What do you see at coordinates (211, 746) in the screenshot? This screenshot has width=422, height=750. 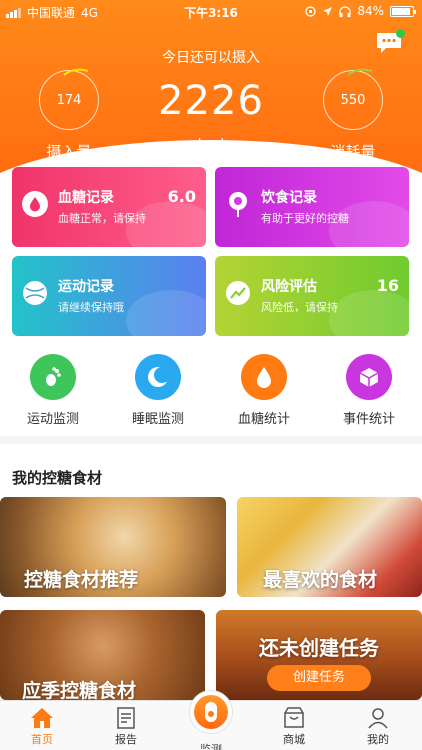 I see `tab-label: 监测` at bounding box center [211, 746].